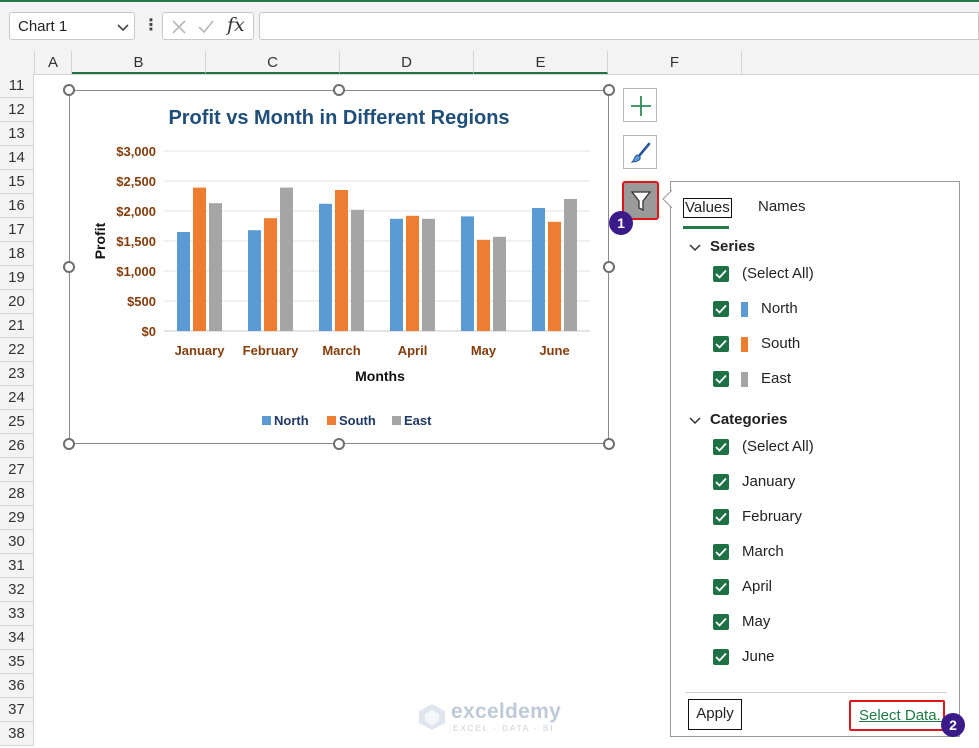  I want to click on row-header: 29, so click(17, 518).